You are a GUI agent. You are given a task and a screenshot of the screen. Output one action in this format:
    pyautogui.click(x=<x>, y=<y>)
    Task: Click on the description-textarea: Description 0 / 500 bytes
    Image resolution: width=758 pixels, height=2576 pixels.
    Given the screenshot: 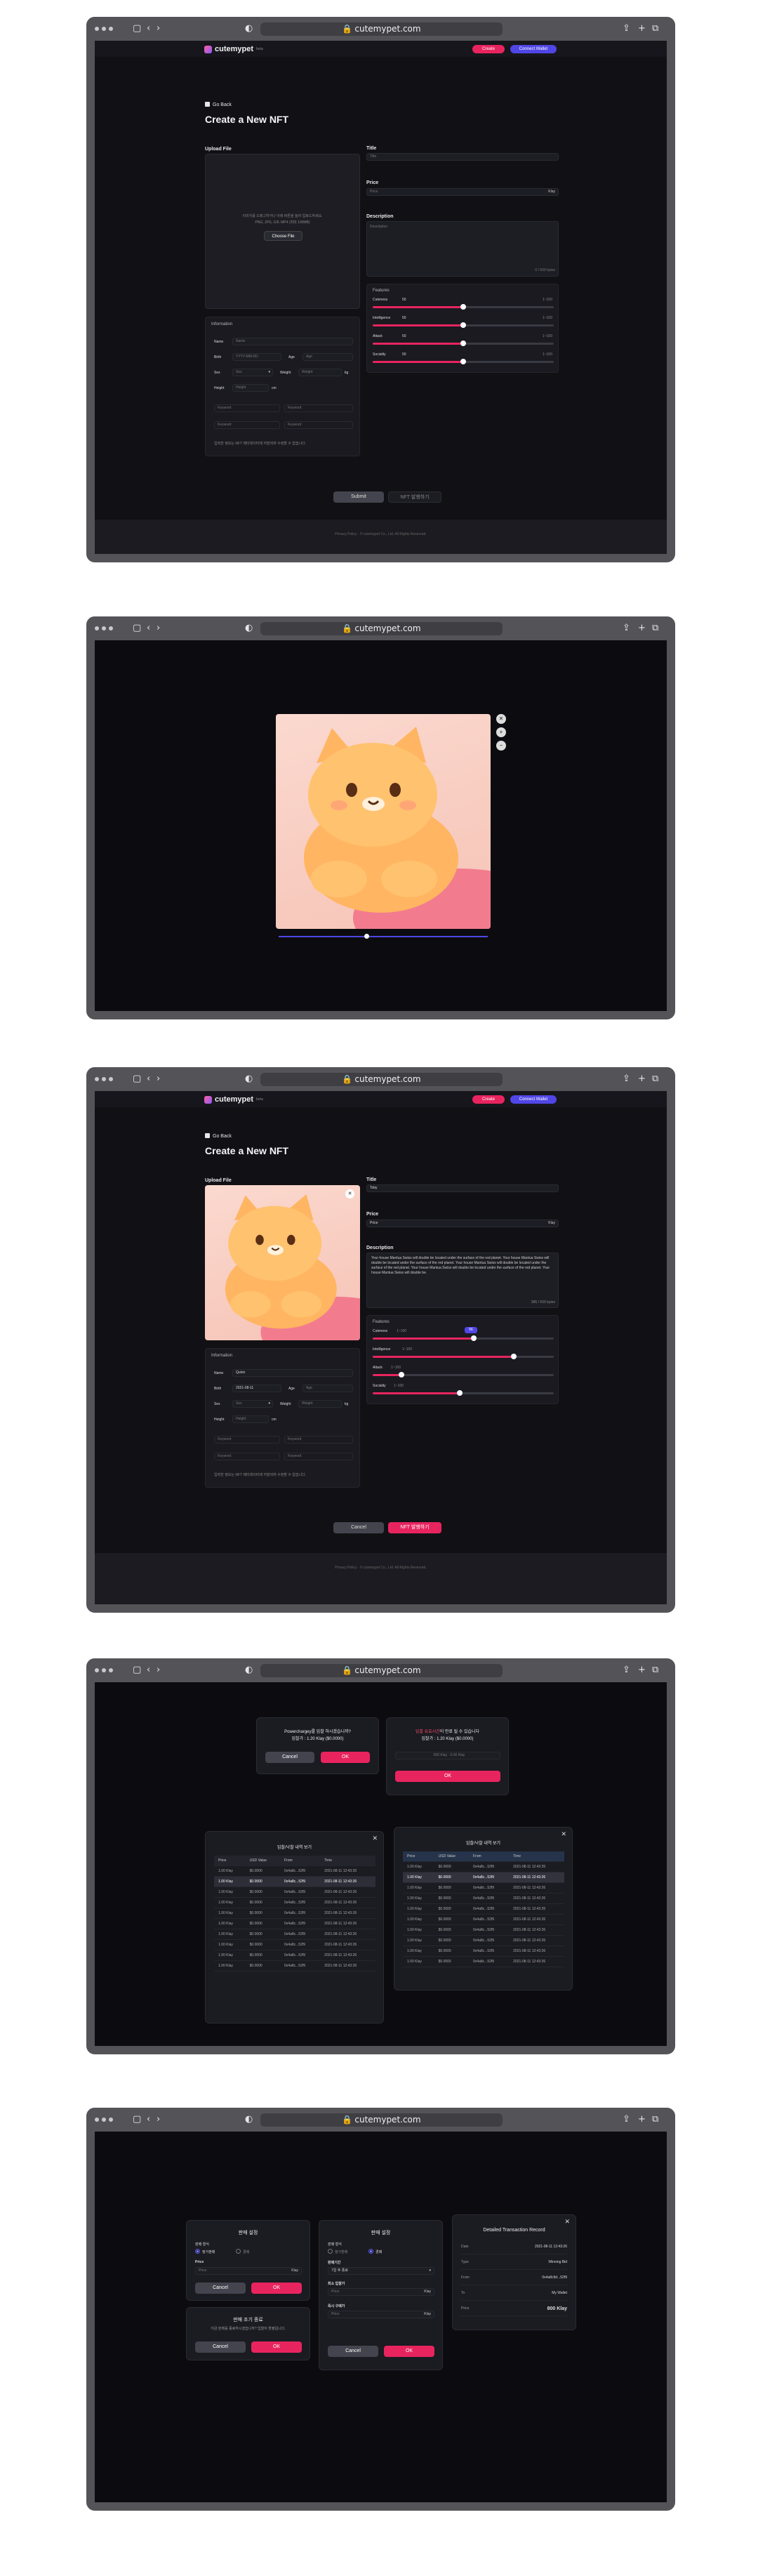 What is the action you would take?
    pyautogui.click(x=462, y=249)
    